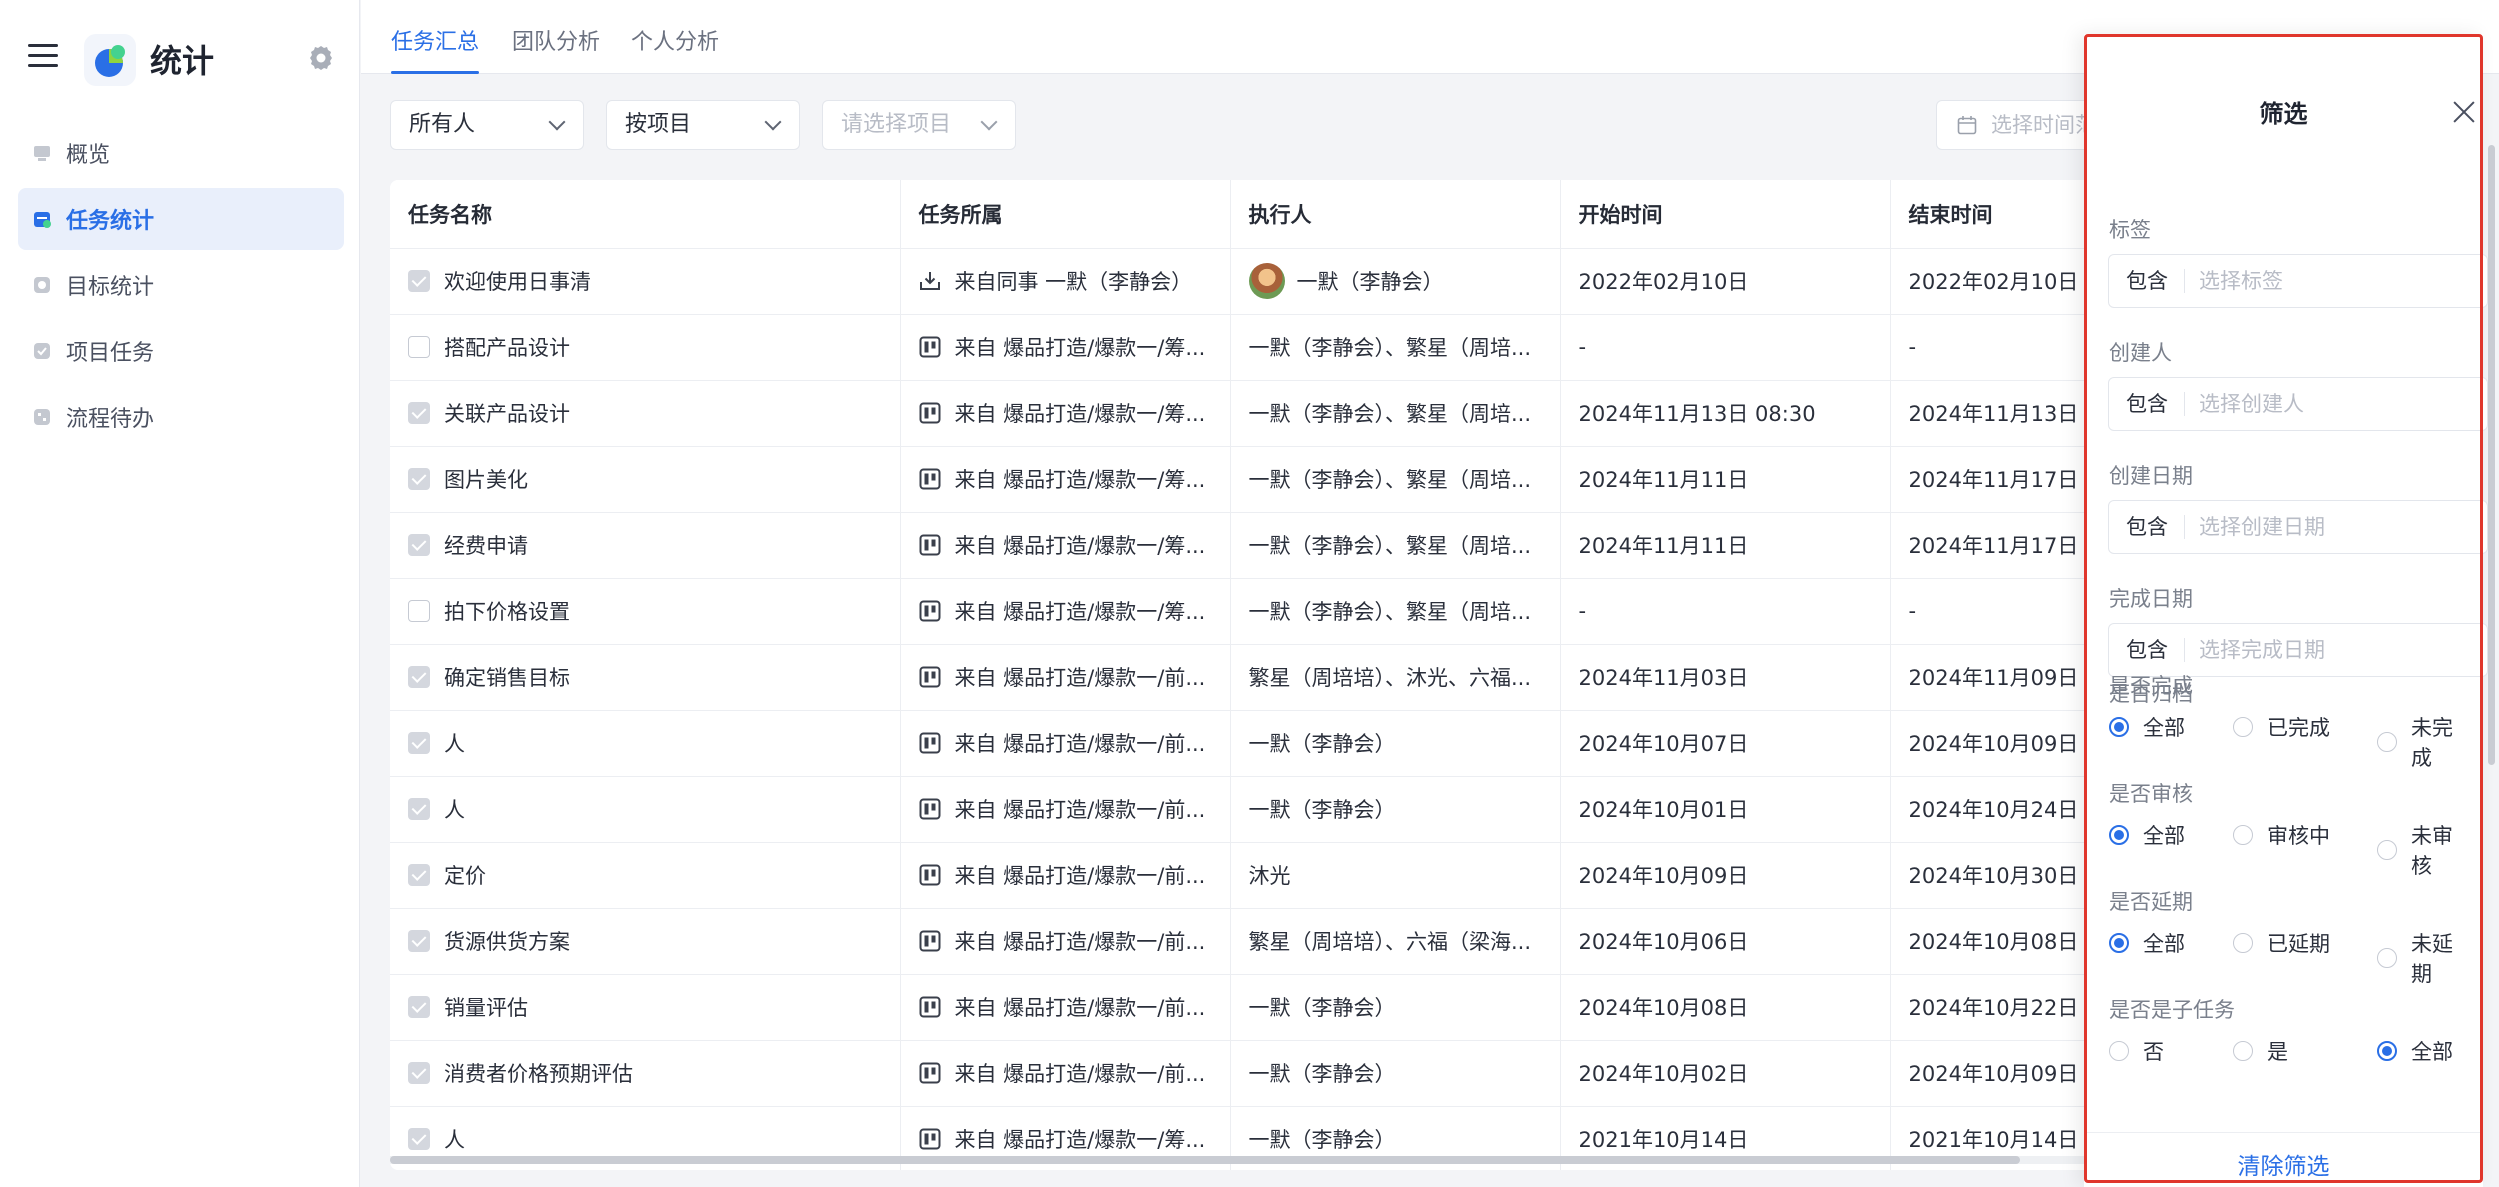  What do you see at coordinates (645, 677) in the screenshot?
I see `task-name-cell: 确定销售目标` at bounding box center [645, 677].